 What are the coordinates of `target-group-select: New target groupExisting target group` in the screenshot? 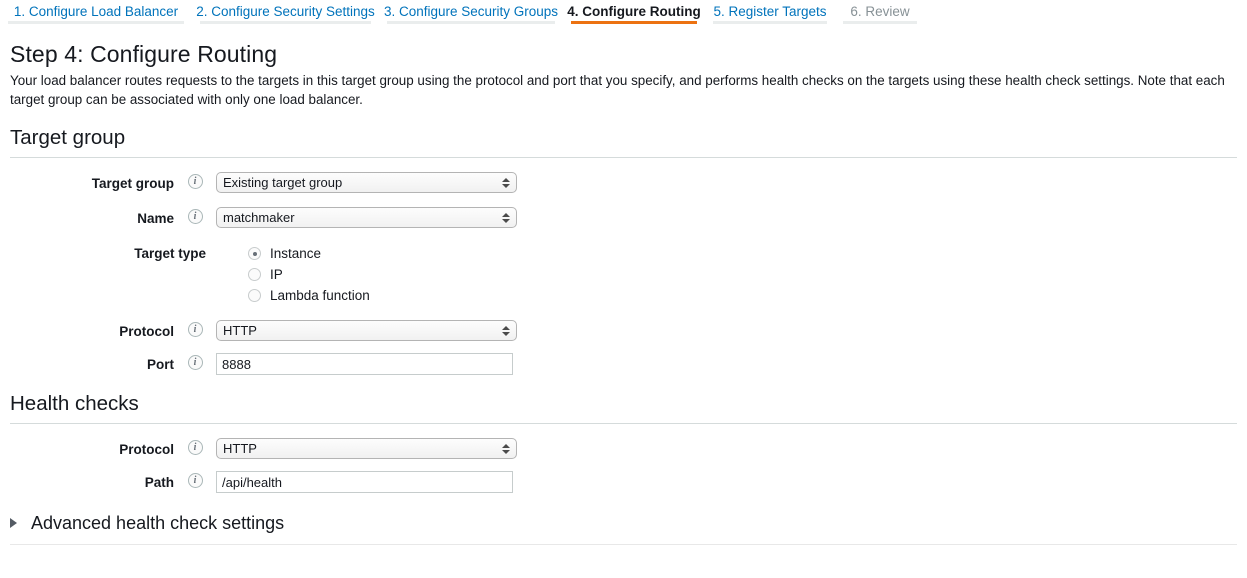 It's located at (366, 182).